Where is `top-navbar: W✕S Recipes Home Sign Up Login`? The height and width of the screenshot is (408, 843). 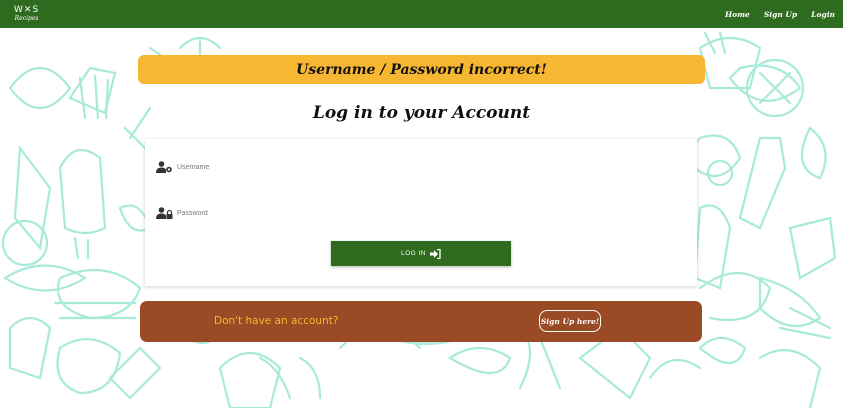 top-navbar: W✕S Recipes Home Sign Up Login is located at coordinates (421, 14).